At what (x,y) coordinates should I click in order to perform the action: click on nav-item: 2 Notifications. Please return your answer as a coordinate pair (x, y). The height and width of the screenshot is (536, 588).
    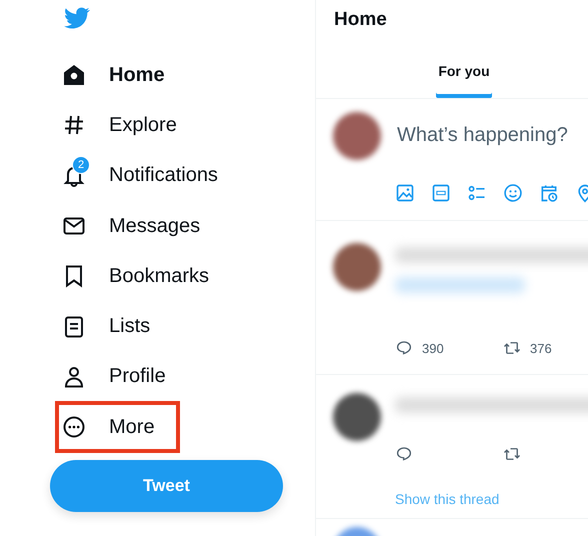
    Looking at the image, I should click on (140, 175).